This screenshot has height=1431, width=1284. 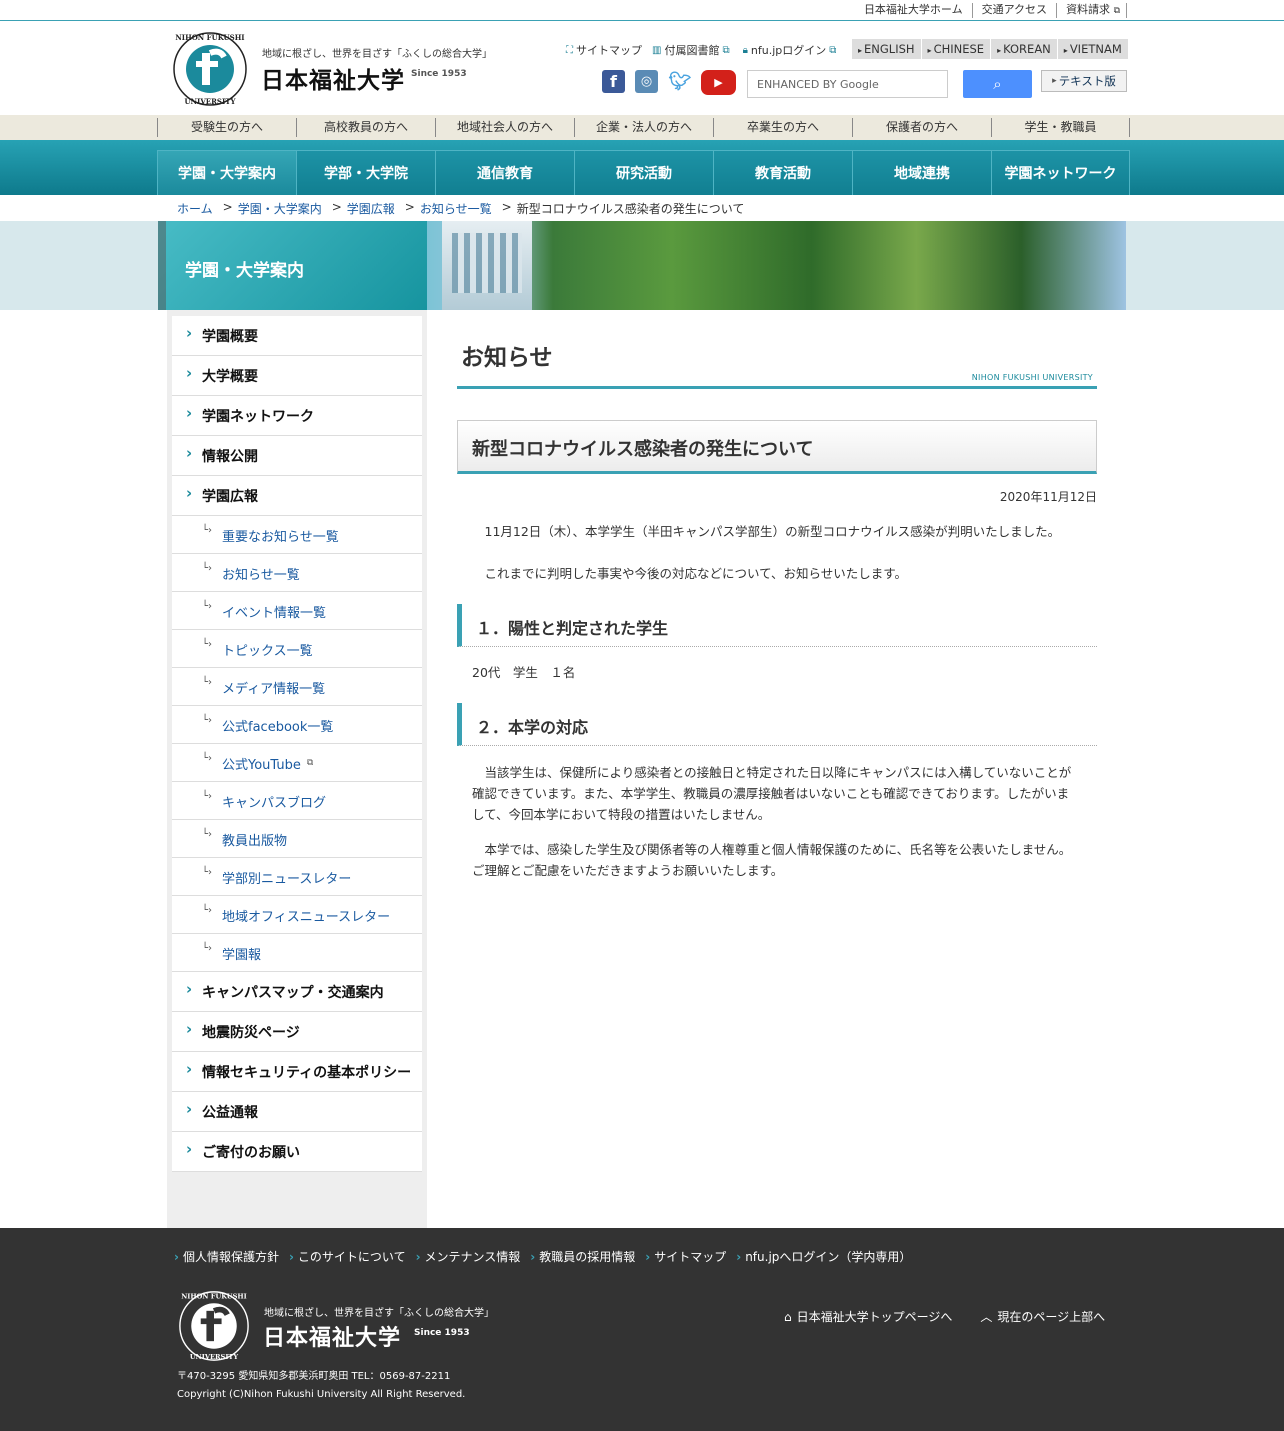 What do you see at coordinates (365, 172) in the screenshot?
I see `nav-faculties: 学部・大学院` at bounding box center [365, 172].